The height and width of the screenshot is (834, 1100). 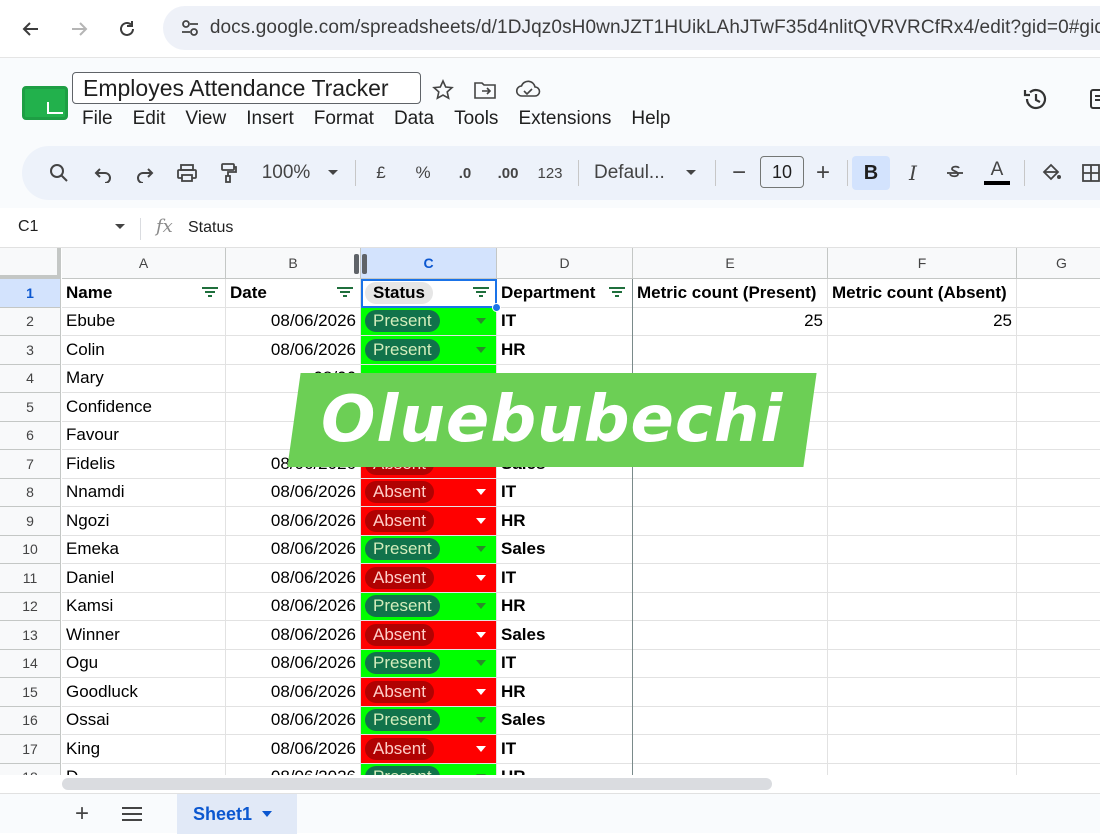 I want to click on row-header: 7, so click(x=30, y=464).